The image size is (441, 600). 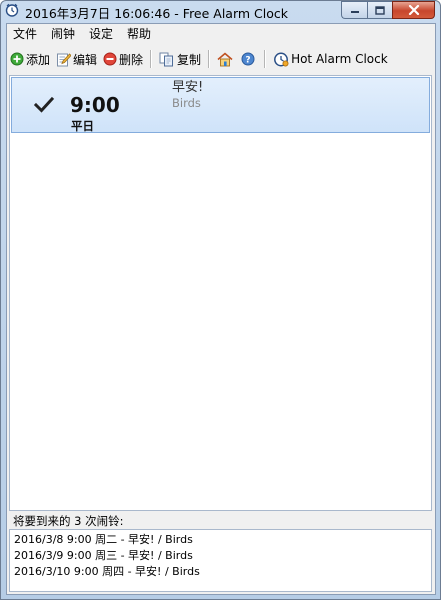 What do you see at coordinates (63, 34) in the screenshot?
I see `menu-alarm: 闹钟` at bounding box center [63, 34].